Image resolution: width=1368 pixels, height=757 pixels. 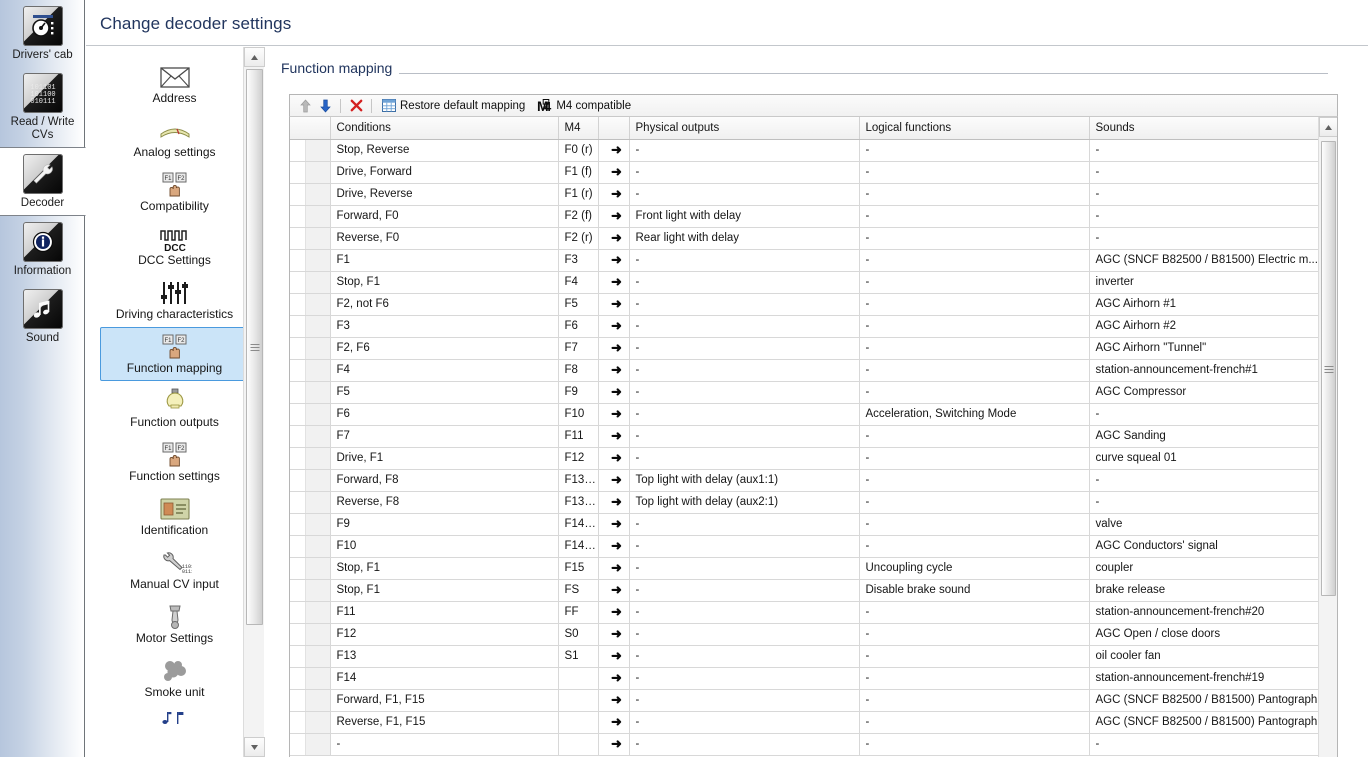 I want to click on column-header-arrow, so click(x=614, y=128).